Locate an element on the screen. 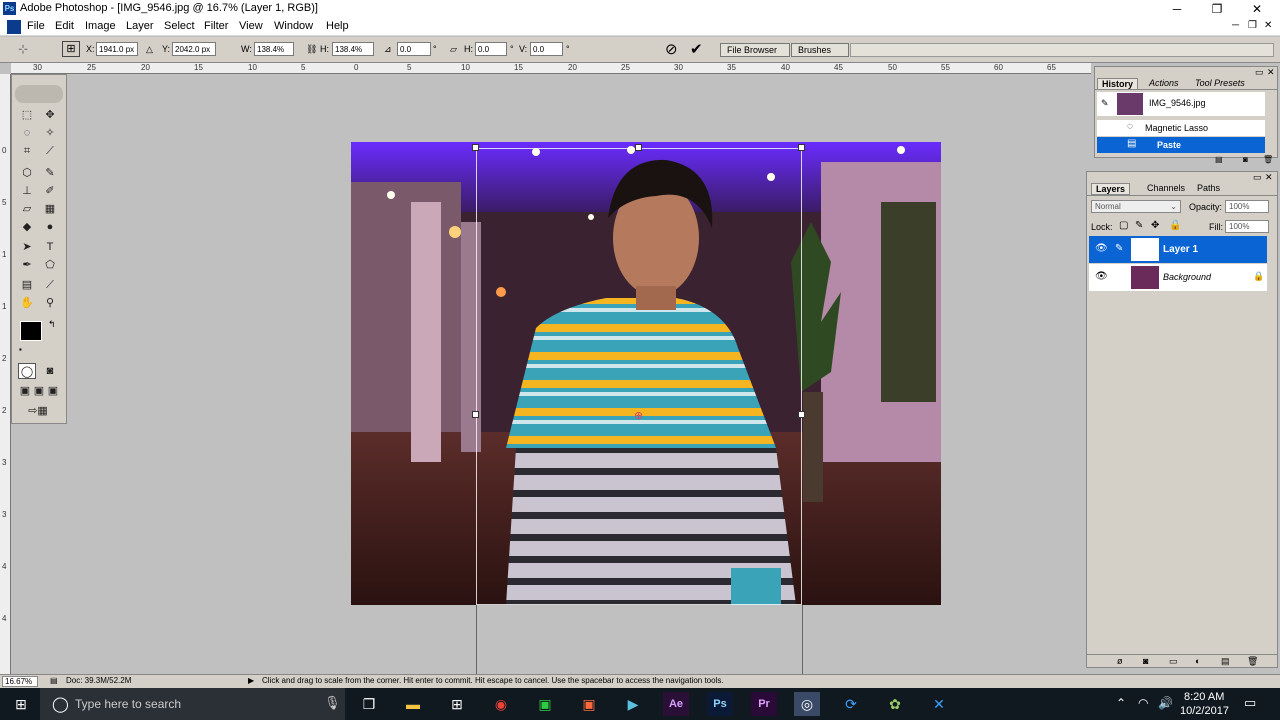  tab-layers: Layers is located at coordinates (1111, 189).